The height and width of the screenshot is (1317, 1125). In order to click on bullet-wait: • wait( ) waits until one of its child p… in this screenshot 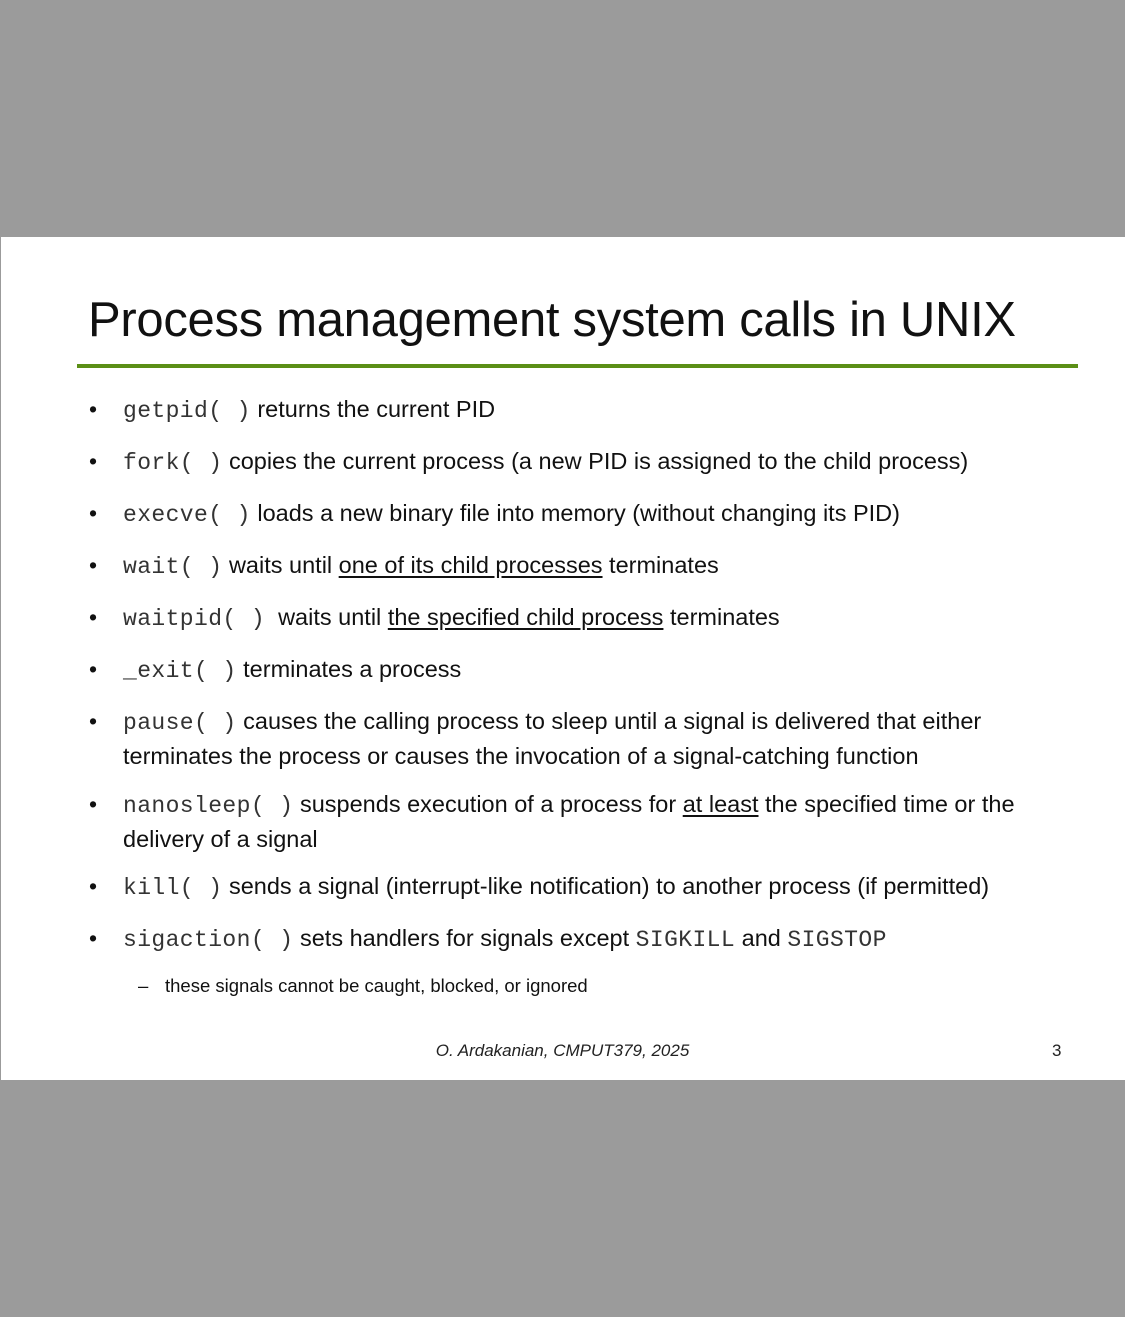, I will do `click(581, 566)`.